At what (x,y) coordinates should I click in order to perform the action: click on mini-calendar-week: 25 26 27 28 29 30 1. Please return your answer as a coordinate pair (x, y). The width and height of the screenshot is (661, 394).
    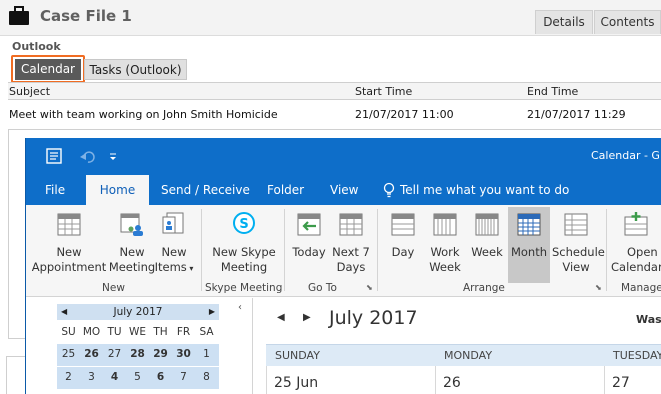
    Looking at the image, I should click on (138, 355).